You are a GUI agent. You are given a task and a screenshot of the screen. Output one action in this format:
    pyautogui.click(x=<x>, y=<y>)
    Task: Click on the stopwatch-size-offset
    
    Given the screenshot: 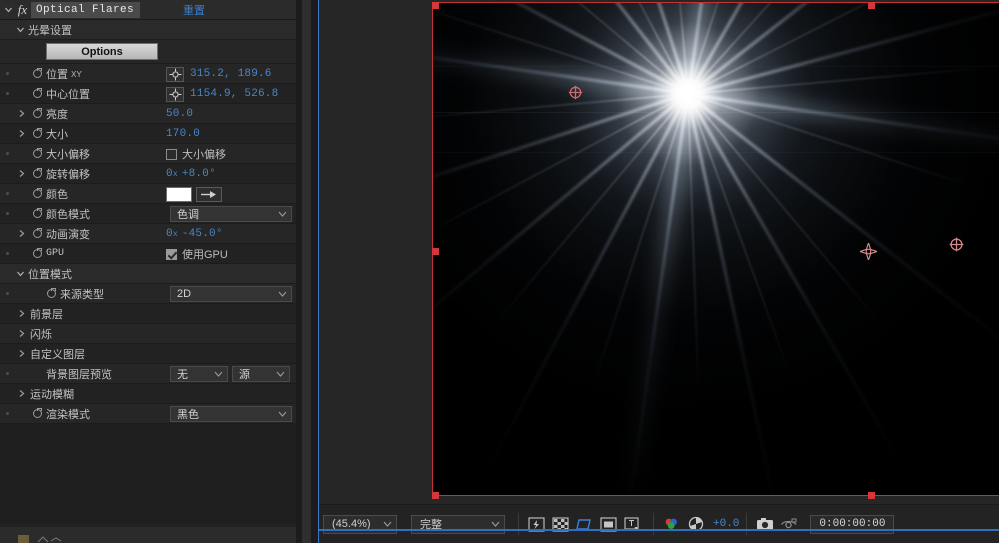 What is the action you would take?
    pyautogui.click(x=37, y=153)
    